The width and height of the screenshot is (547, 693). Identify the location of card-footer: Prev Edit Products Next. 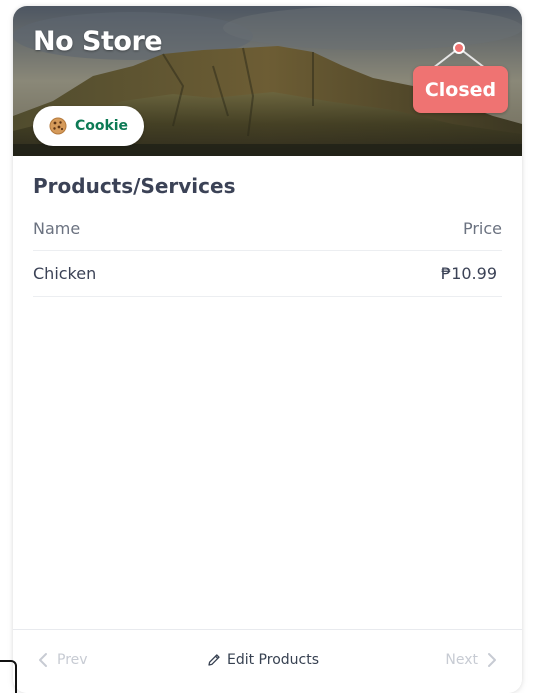
(267, 661).